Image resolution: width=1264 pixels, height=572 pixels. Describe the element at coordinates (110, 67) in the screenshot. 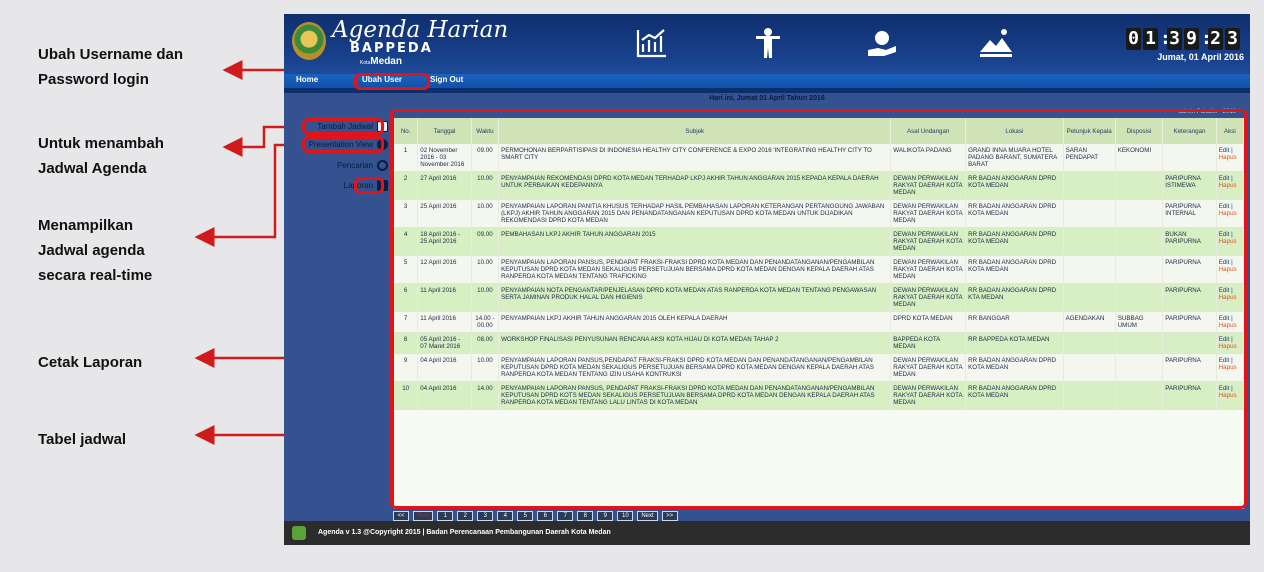

I see `annotation-ubah-user: Ubah Username dan Password login` at that location.